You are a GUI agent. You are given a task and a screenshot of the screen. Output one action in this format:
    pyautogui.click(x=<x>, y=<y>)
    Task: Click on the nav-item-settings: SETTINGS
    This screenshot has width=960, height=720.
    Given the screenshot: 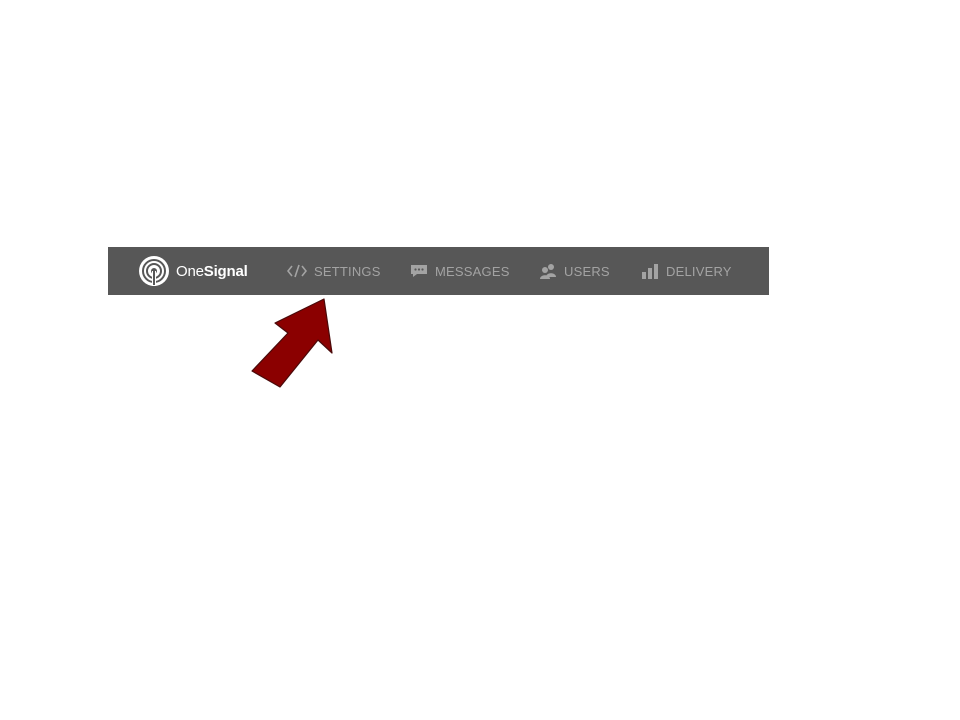 What is the action you would take?
    pyautogui.click(x=334, y=271)
    